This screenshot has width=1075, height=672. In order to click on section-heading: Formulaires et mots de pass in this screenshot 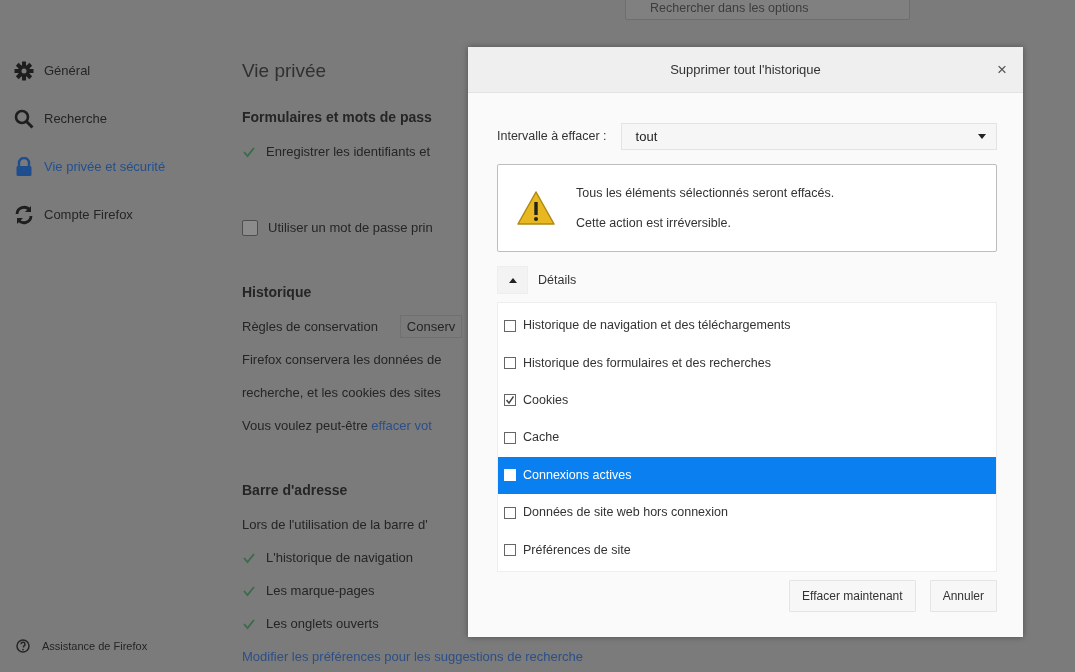, I will do `click(337, 117)`.